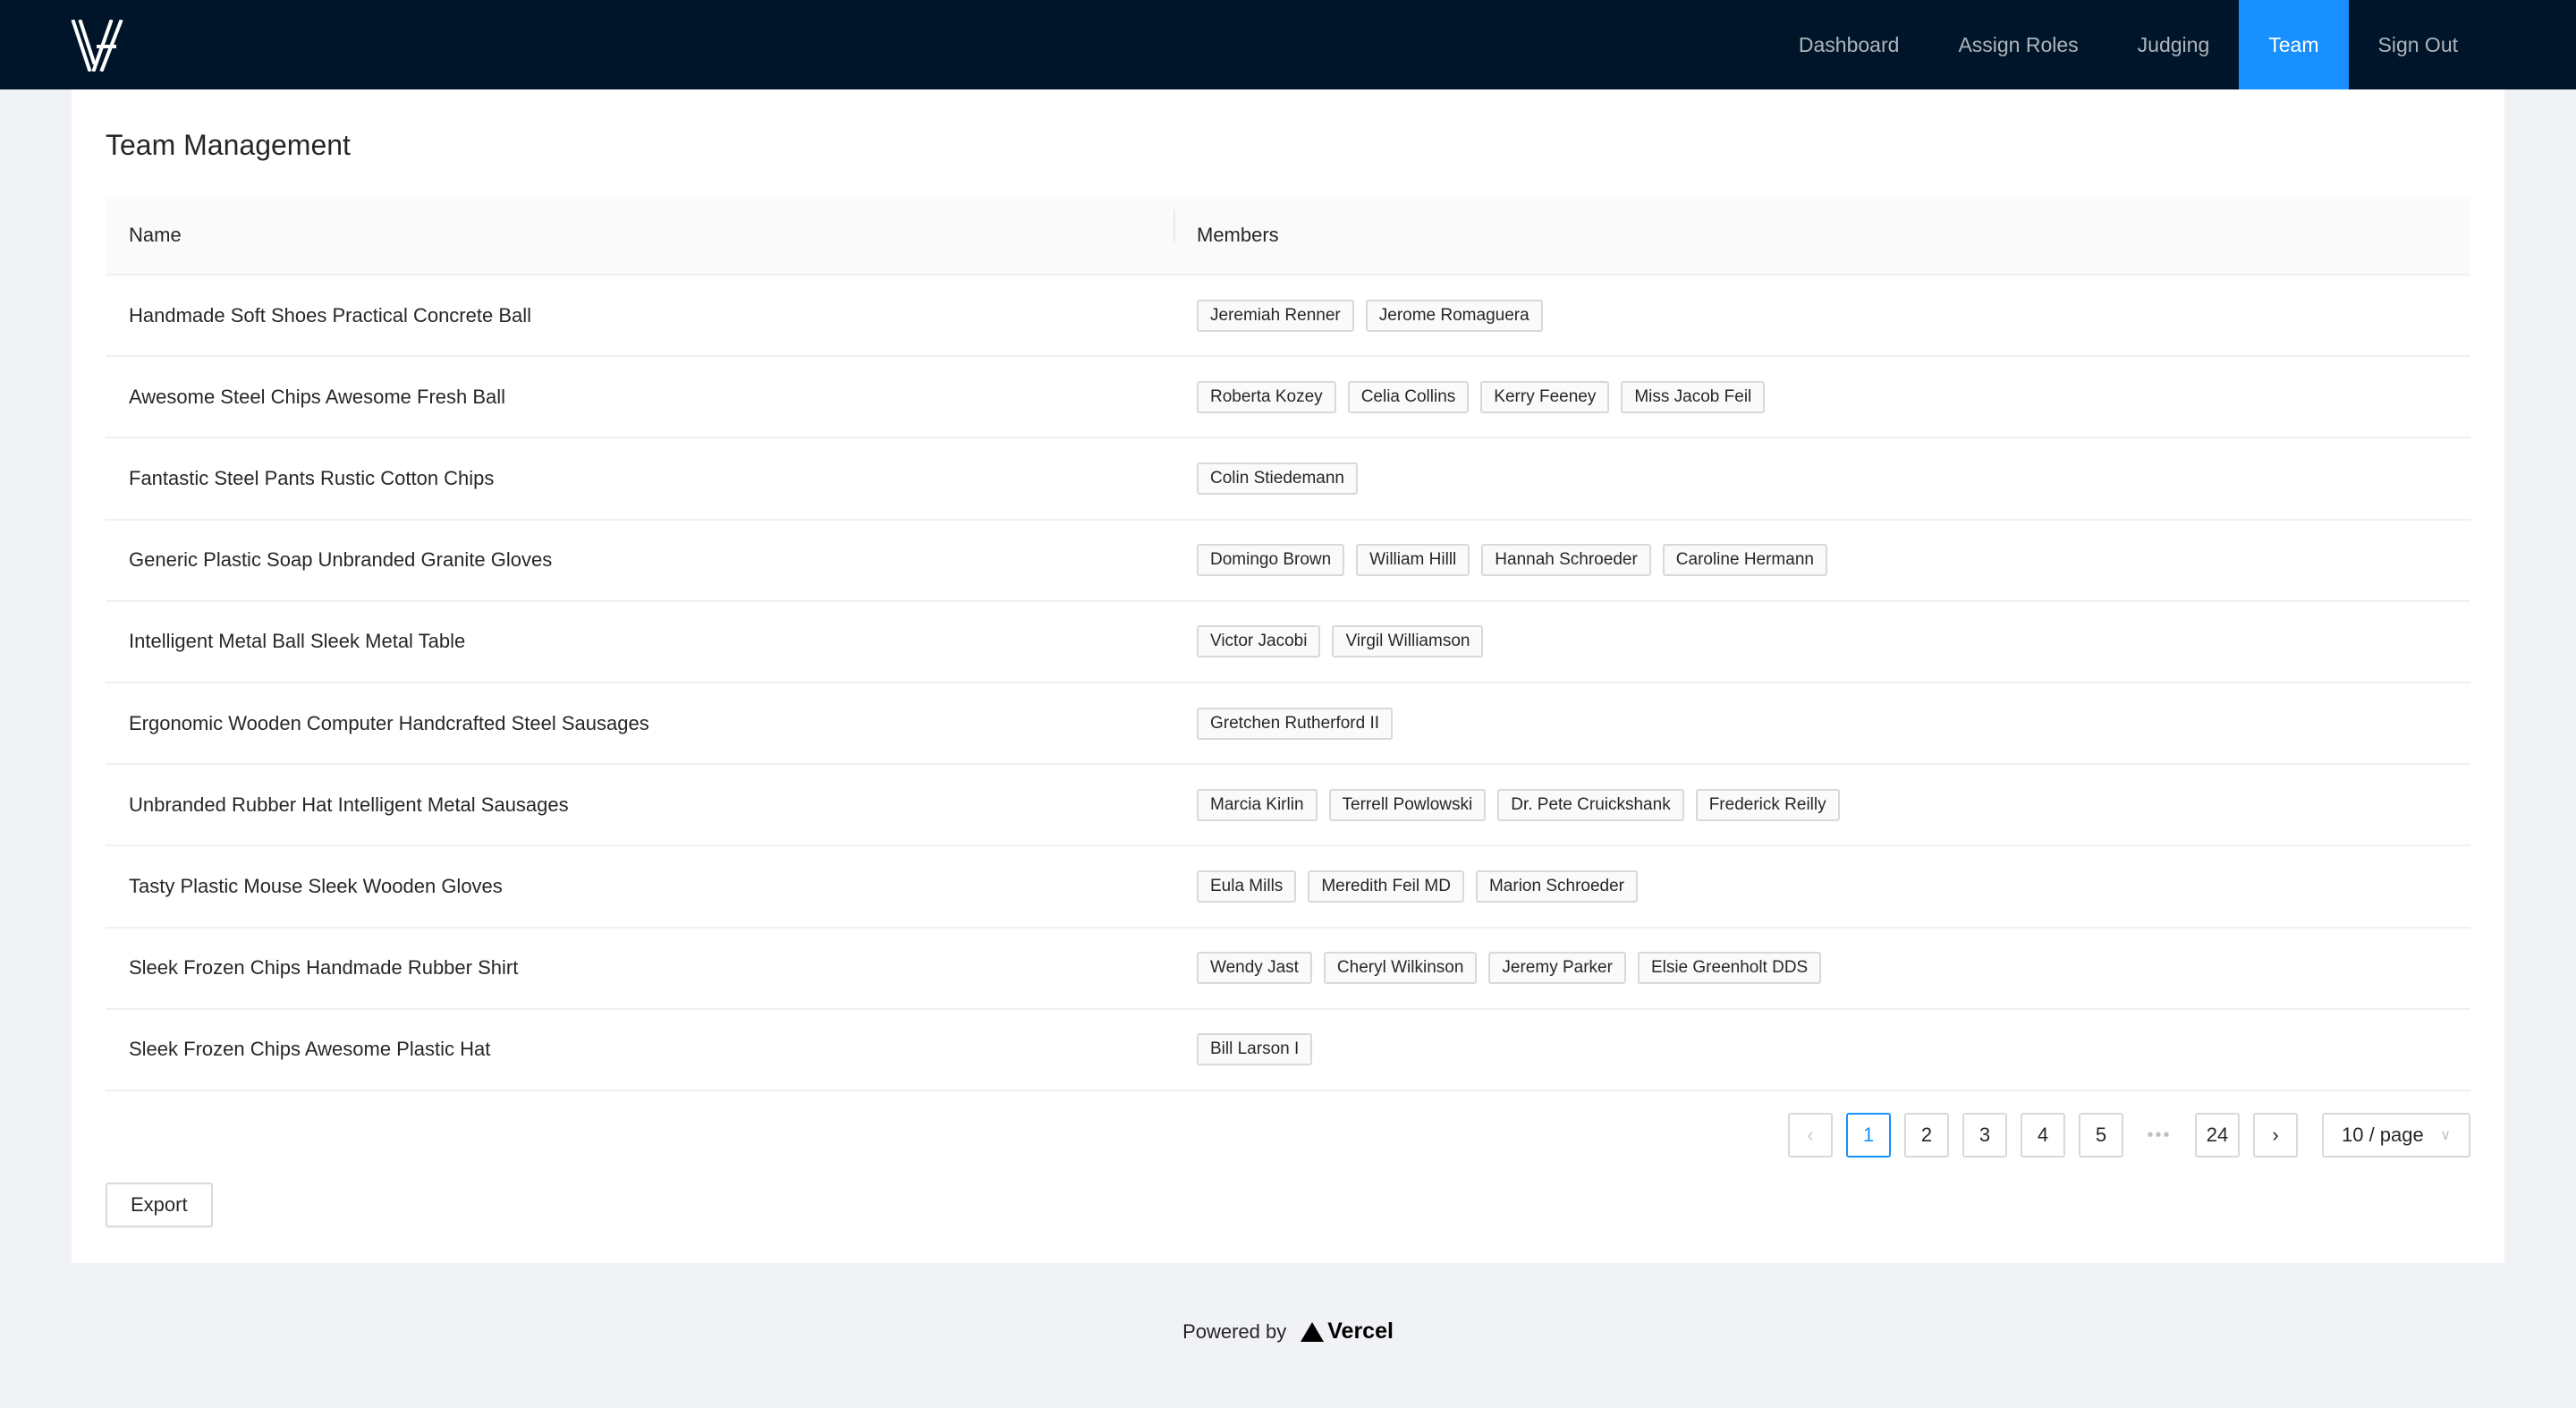 This screenshot has width=2576, height=1408. What do you see at coordinates (1822, 1049) in the screenshot?
I see `members-cell: Bill Larson I` at bounding box center [1822, 1049].